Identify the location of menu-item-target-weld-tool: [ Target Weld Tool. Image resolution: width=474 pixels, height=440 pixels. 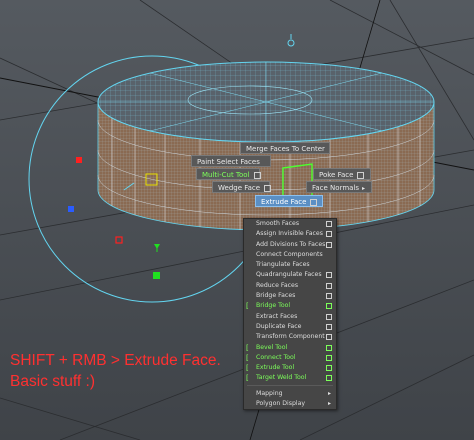
(290, 378).